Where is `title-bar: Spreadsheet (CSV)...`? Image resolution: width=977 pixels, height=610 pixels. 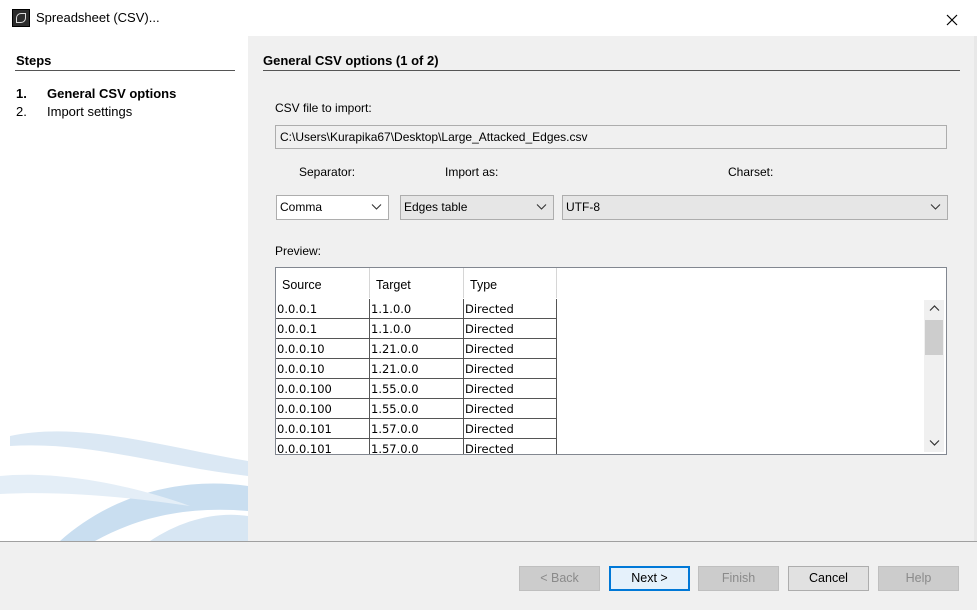
title-bar: Spreadsheet (CSV)... is located at coordinates (488, 18).